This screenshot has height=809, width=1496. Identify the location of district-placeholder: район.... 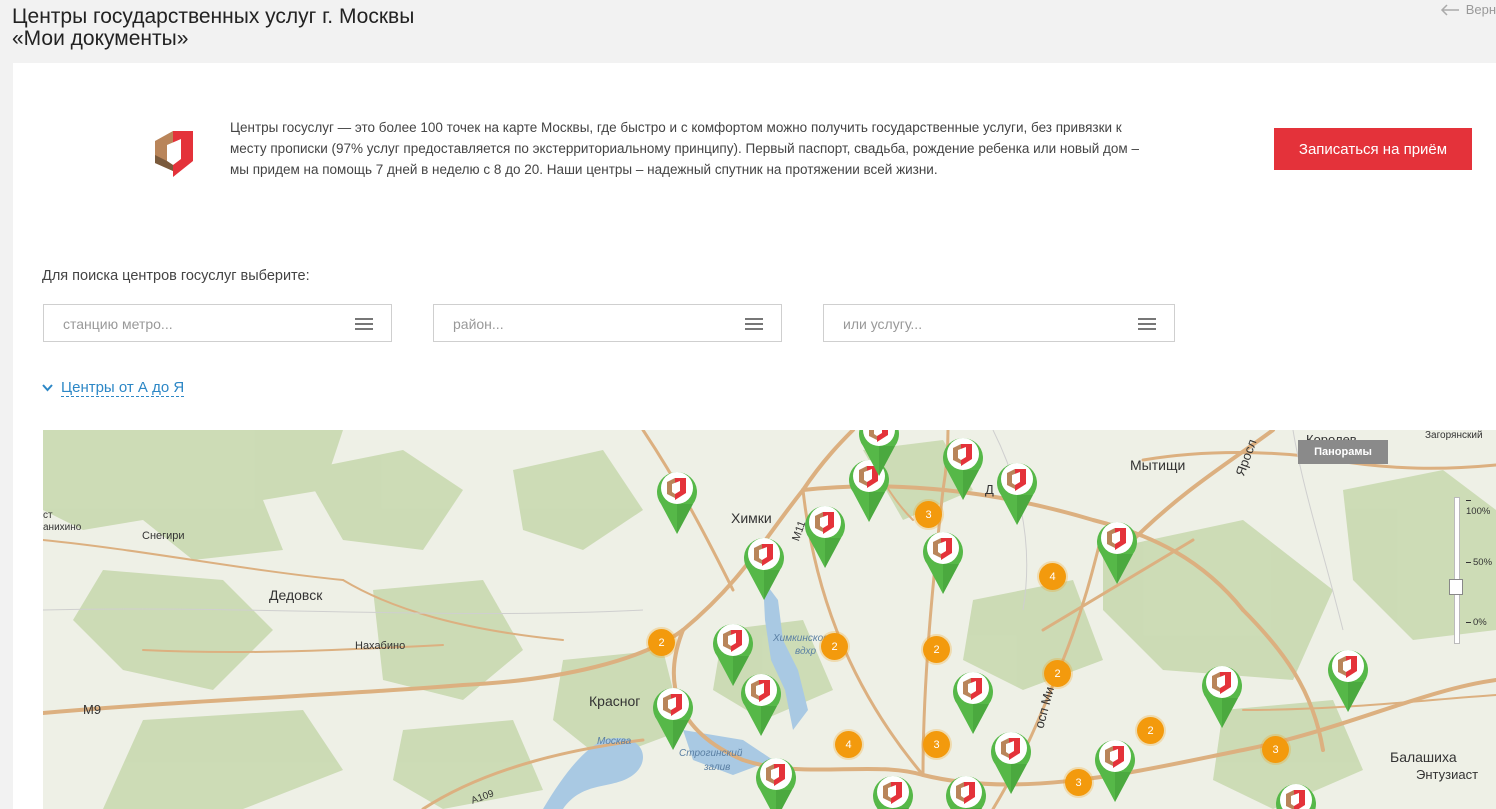
(478, 324).